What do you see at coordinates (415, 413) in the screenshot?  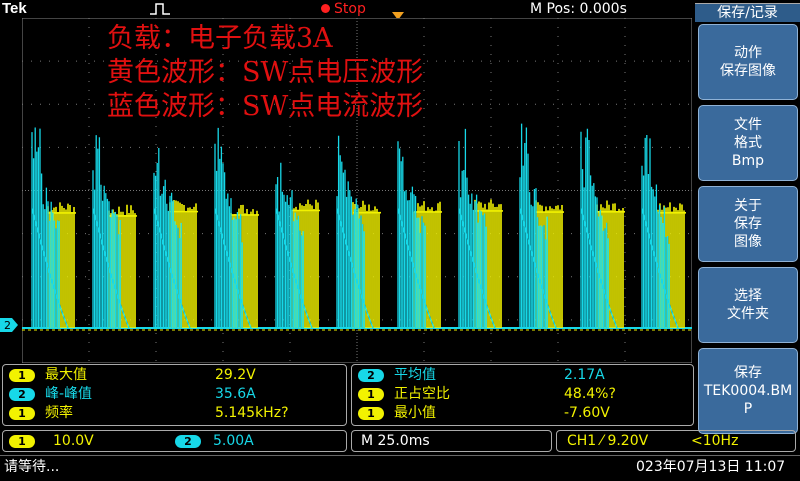 I see `measurement-label: 最小值` at bounding box center [415, 413].